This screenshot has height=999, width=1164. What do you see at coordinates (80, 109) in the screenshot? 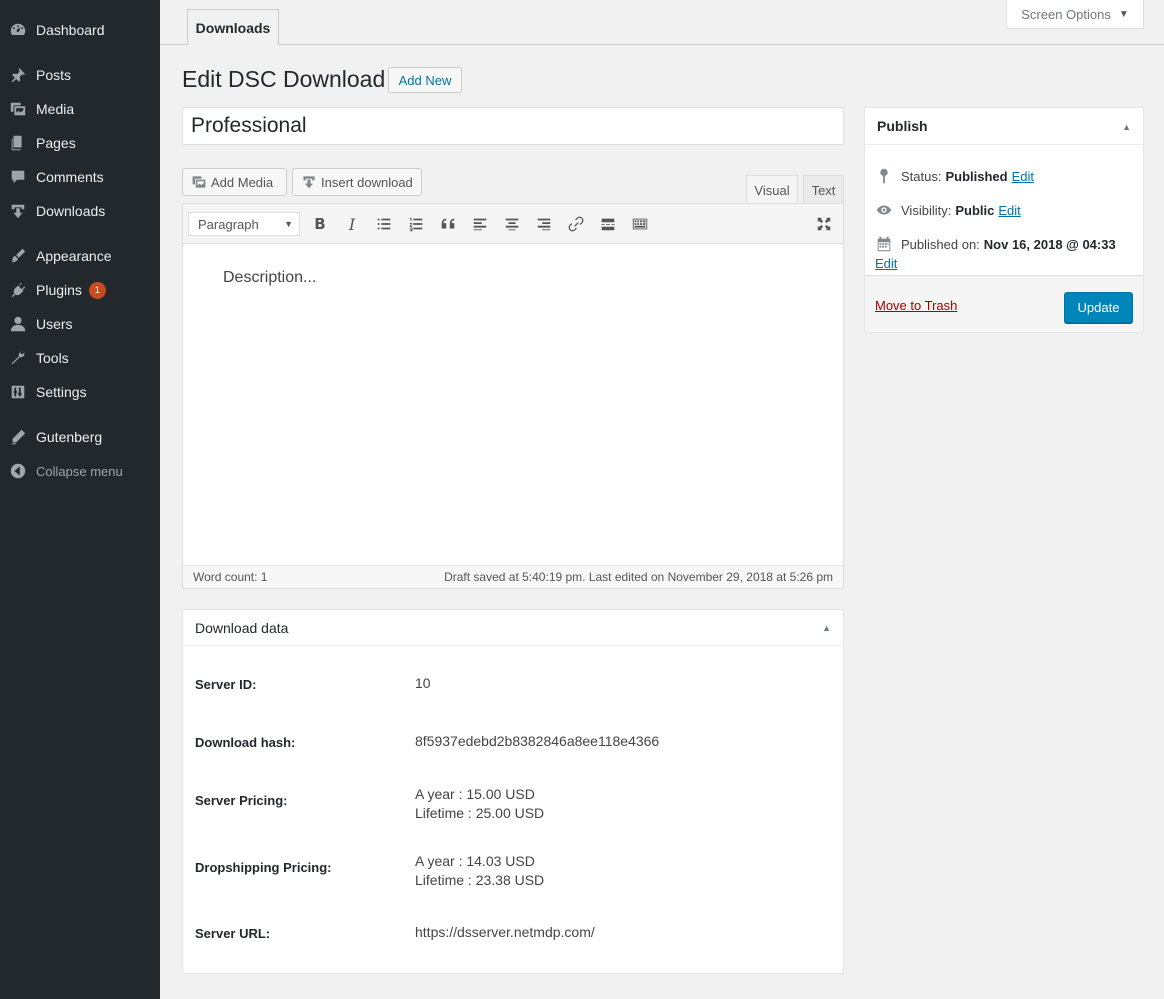
I see `sidebar-item-media: Media` at bounding box center [80, 109].